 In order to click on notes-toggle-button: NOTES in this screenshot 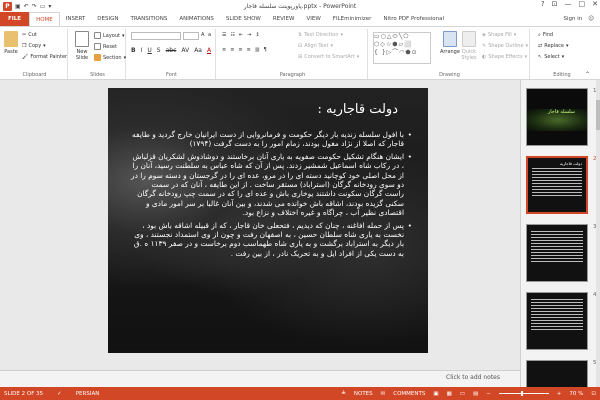, I will do `click(363, 394)`.